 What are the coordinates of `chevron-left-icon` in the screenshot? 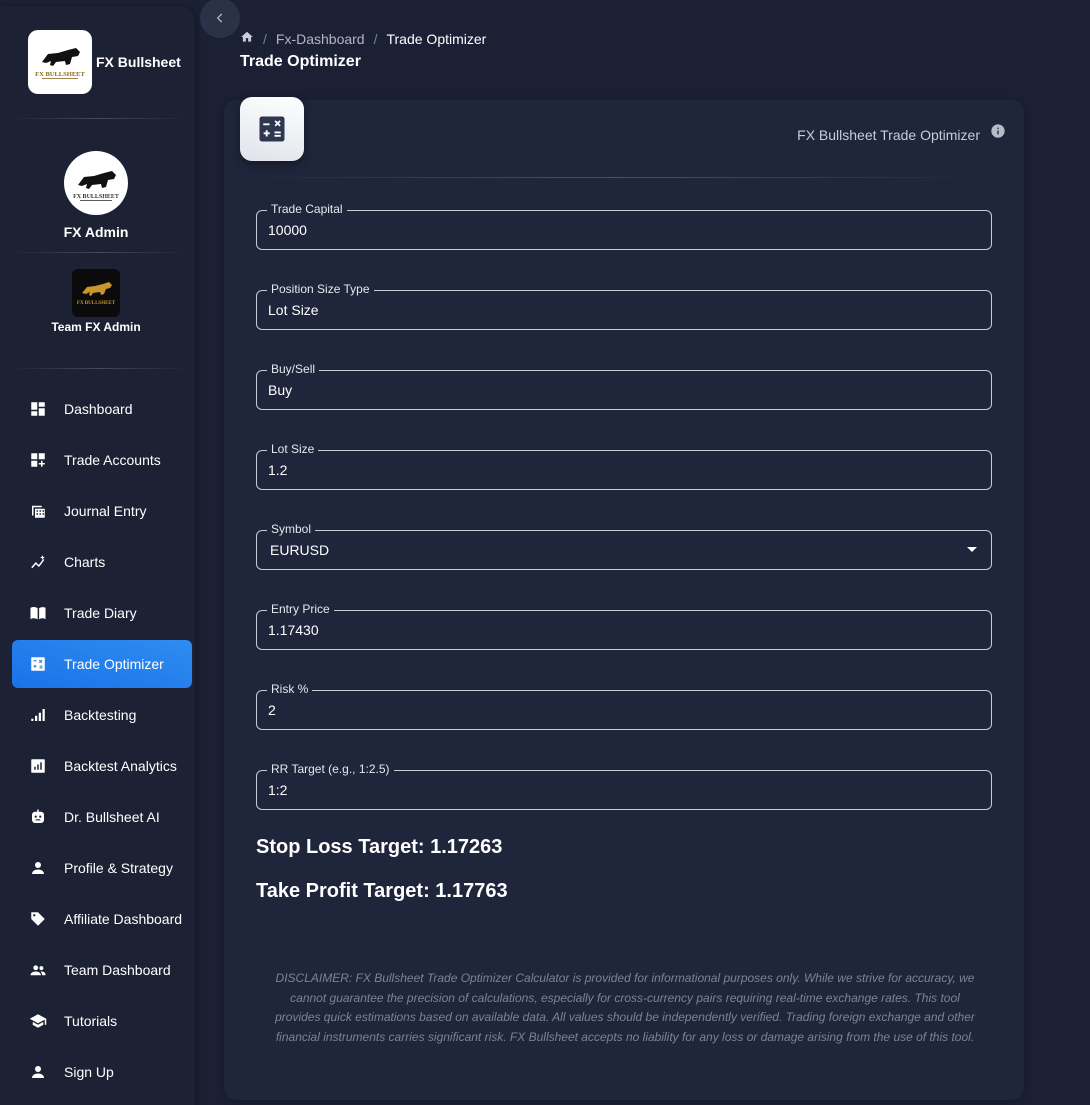 It's located at (219, 18).